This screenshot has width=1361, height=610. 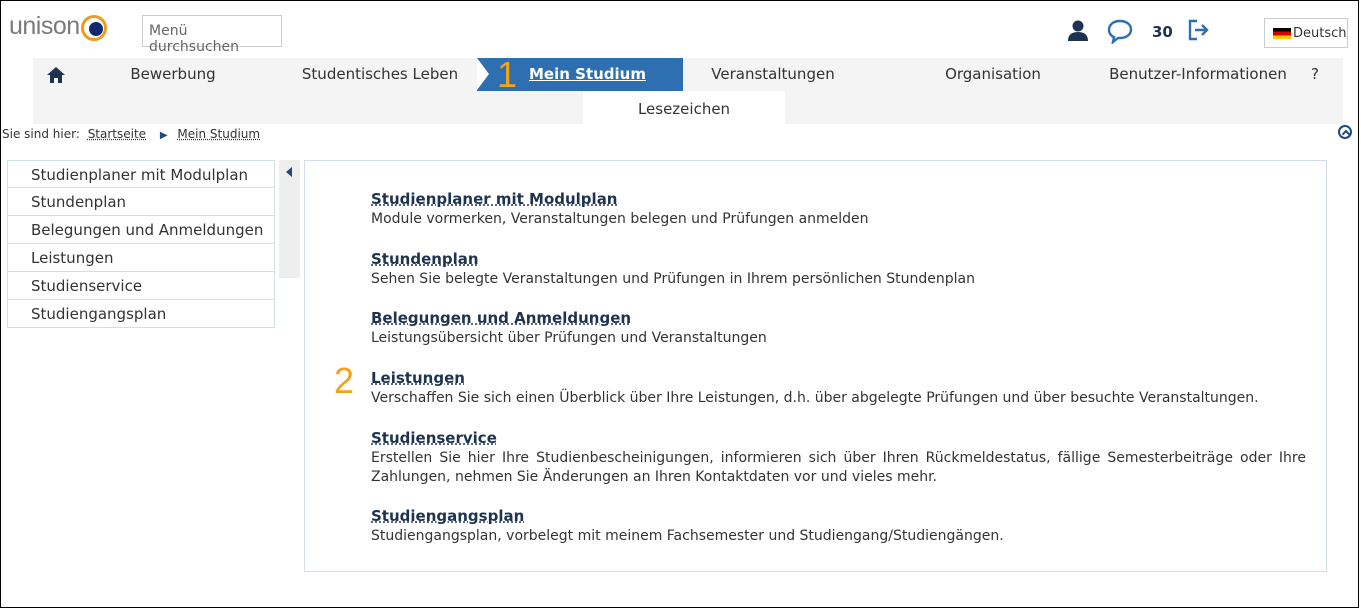 What do you see at coordinates (684, 107) in the screenshot?
I see `tab-lesezeichen: Lesezeichen` at bounding box center [684, 107].